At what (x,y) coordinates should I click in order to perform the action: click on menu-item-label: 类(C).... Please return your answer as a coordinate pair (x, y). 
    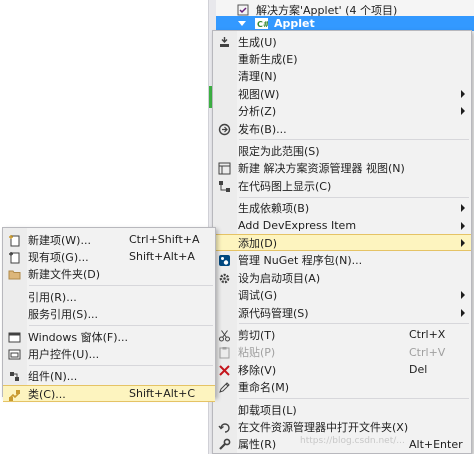
    Looking at the image, I should click on (47, 394).